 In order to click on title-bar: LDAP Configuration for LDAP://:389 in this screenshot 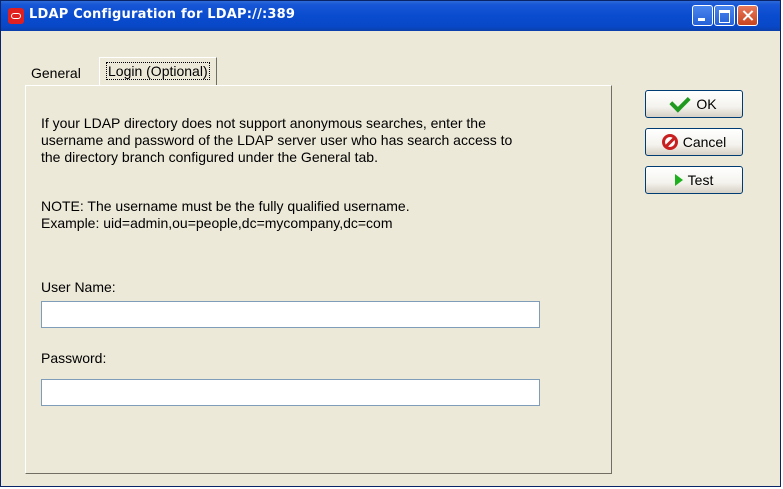, I will do `click(390, 16)`.